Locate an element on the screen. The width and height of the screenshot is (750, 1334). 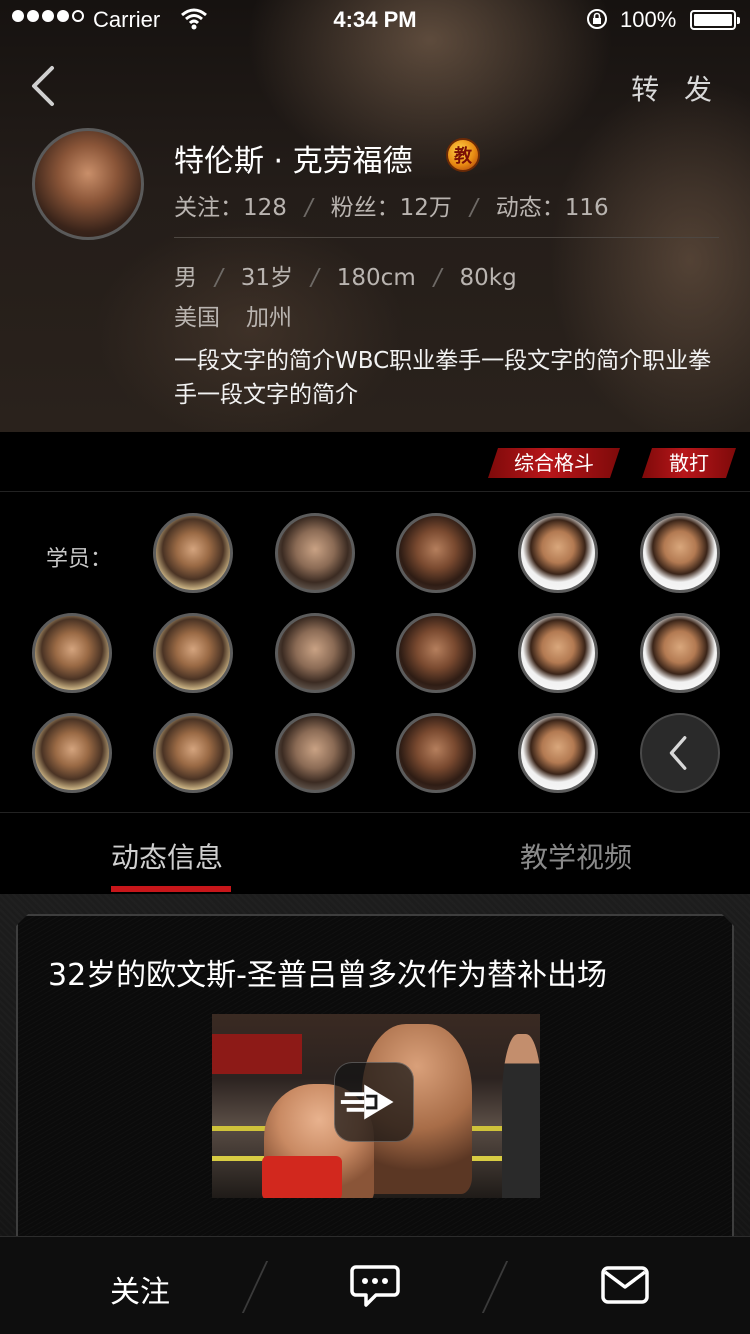
back-chevron-icon is located at coordinates (44, 86).